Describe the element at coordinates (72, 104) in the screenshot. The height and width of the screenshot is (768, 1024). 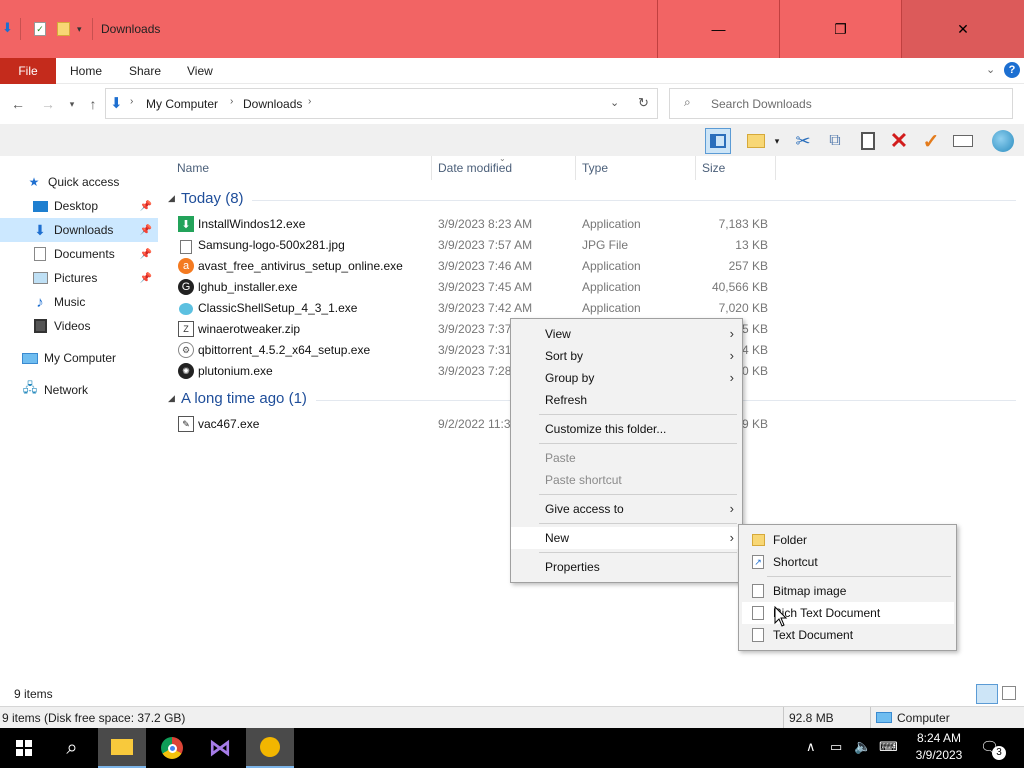
I see `recent-locations-button: ▾` at that location.